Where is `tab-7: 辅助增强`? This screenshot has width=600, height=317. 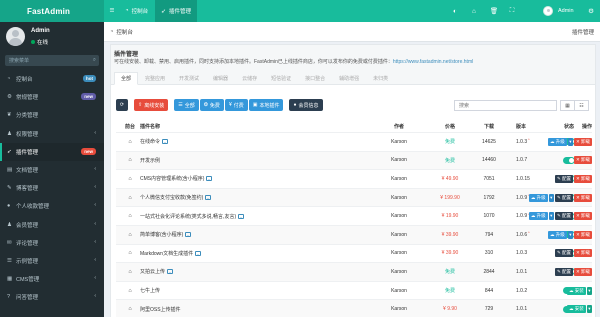
tab-7: 辅助增强 is located at coordinates (349, 78).